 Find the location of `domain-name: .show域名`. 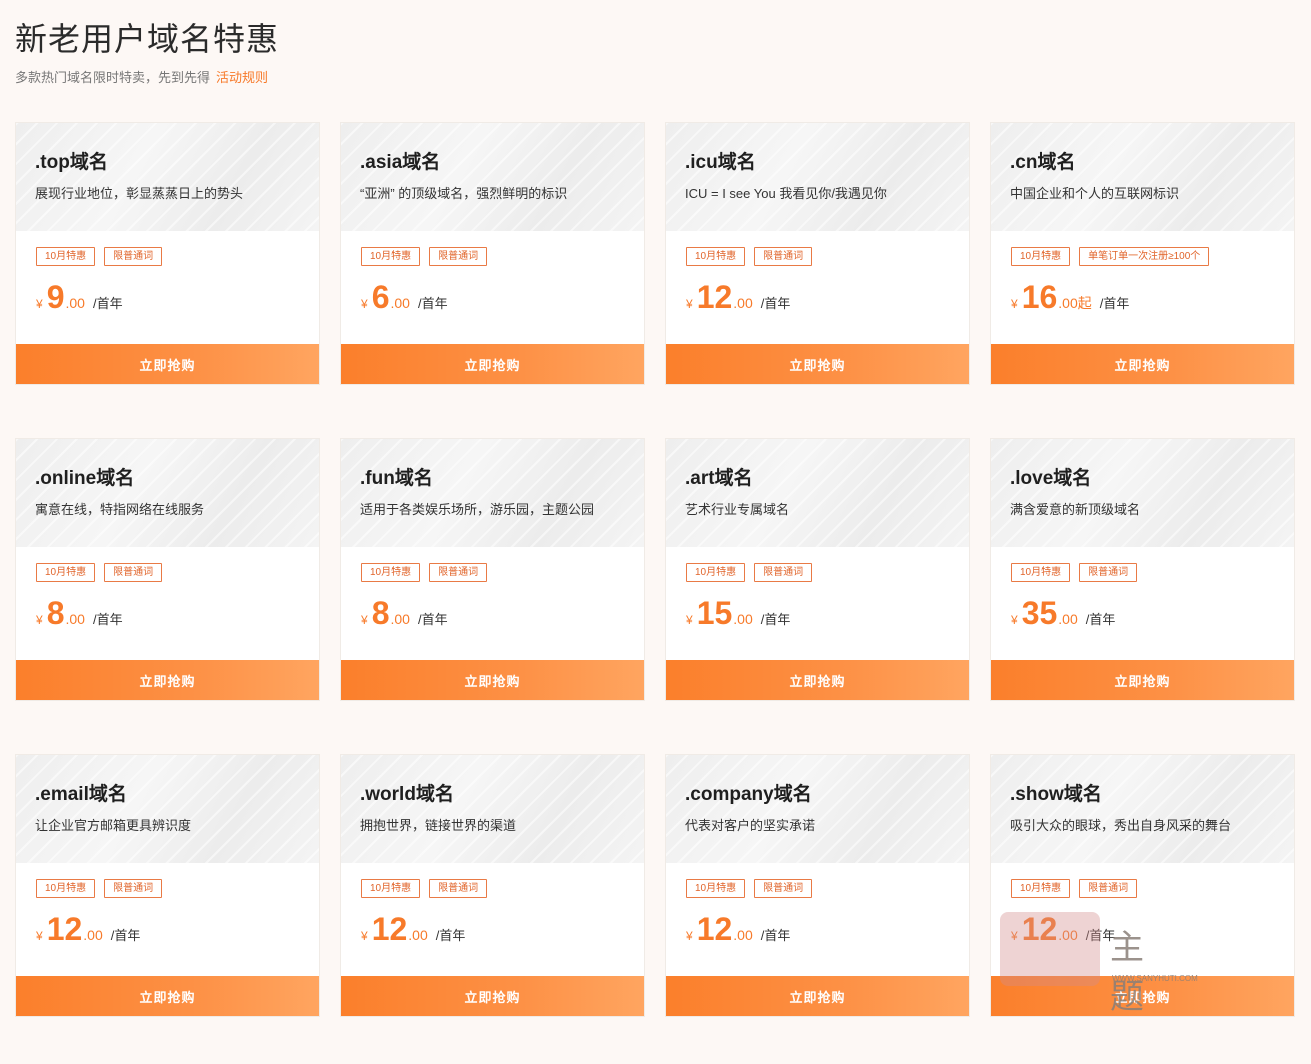

domain-name: .show域名 is located at coordinates (1056, 794).